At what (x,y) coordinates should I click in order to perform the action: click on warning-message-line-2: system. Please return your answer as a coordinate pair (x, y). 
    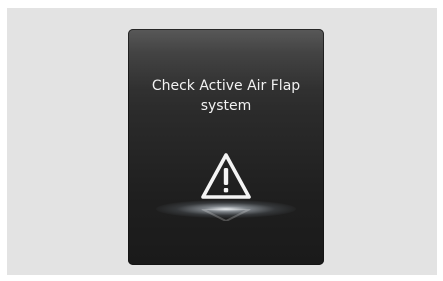
    Looking at the image, I should click on (226, 106).